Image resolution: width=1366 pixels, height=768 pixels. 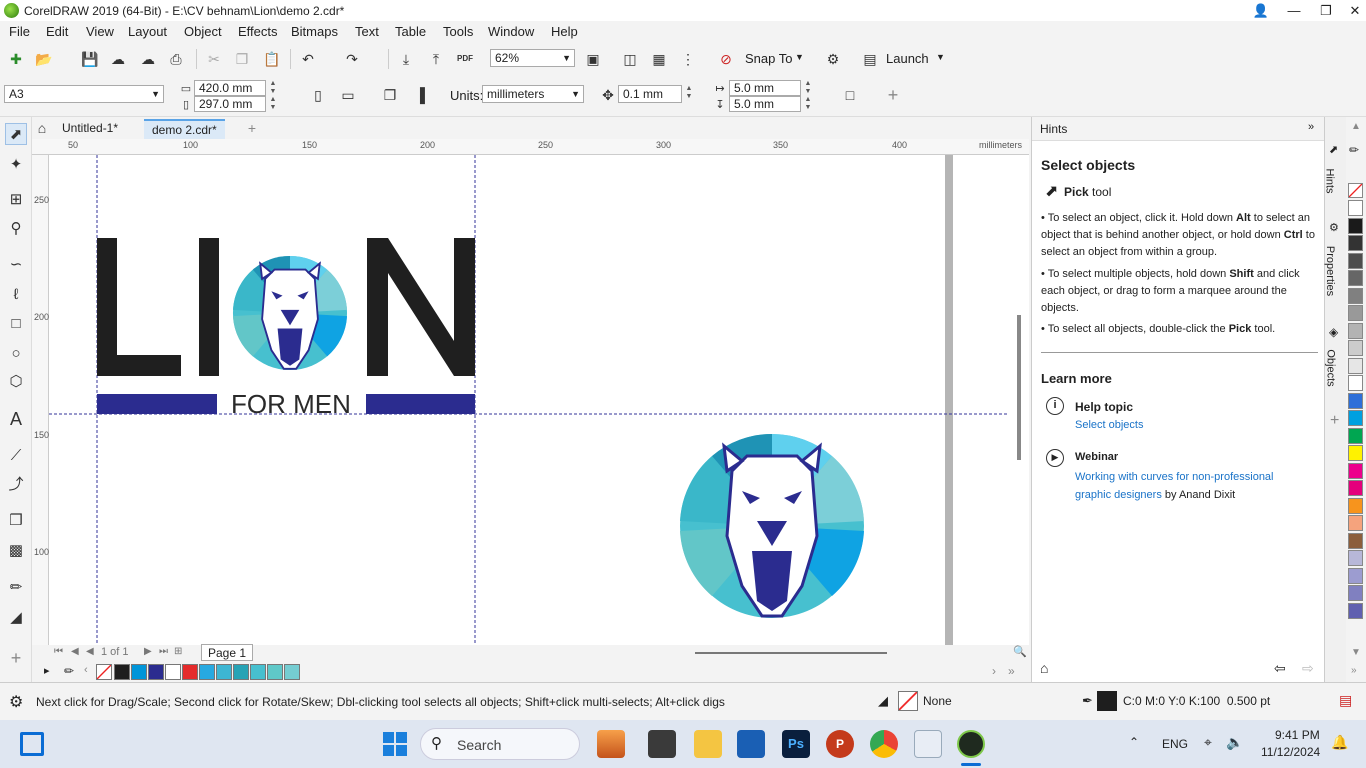 I want to click on tab-untitled-1: Untitled-1*, so click(x=90, y=129).